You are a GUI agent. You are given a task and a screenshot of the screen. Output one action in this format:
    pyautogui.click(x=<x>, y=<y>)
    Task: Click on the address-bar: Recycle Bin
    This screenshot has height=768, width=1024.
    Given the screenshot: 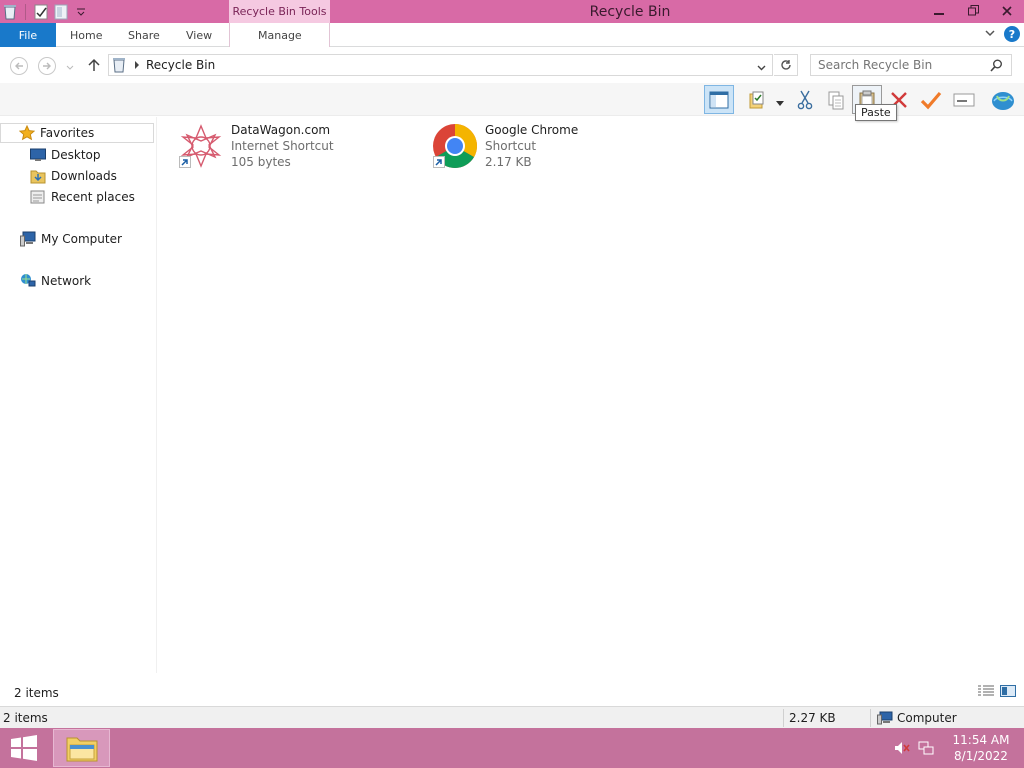 What is the action you would take?
    pyautogui.click(x=440, y=65)
    